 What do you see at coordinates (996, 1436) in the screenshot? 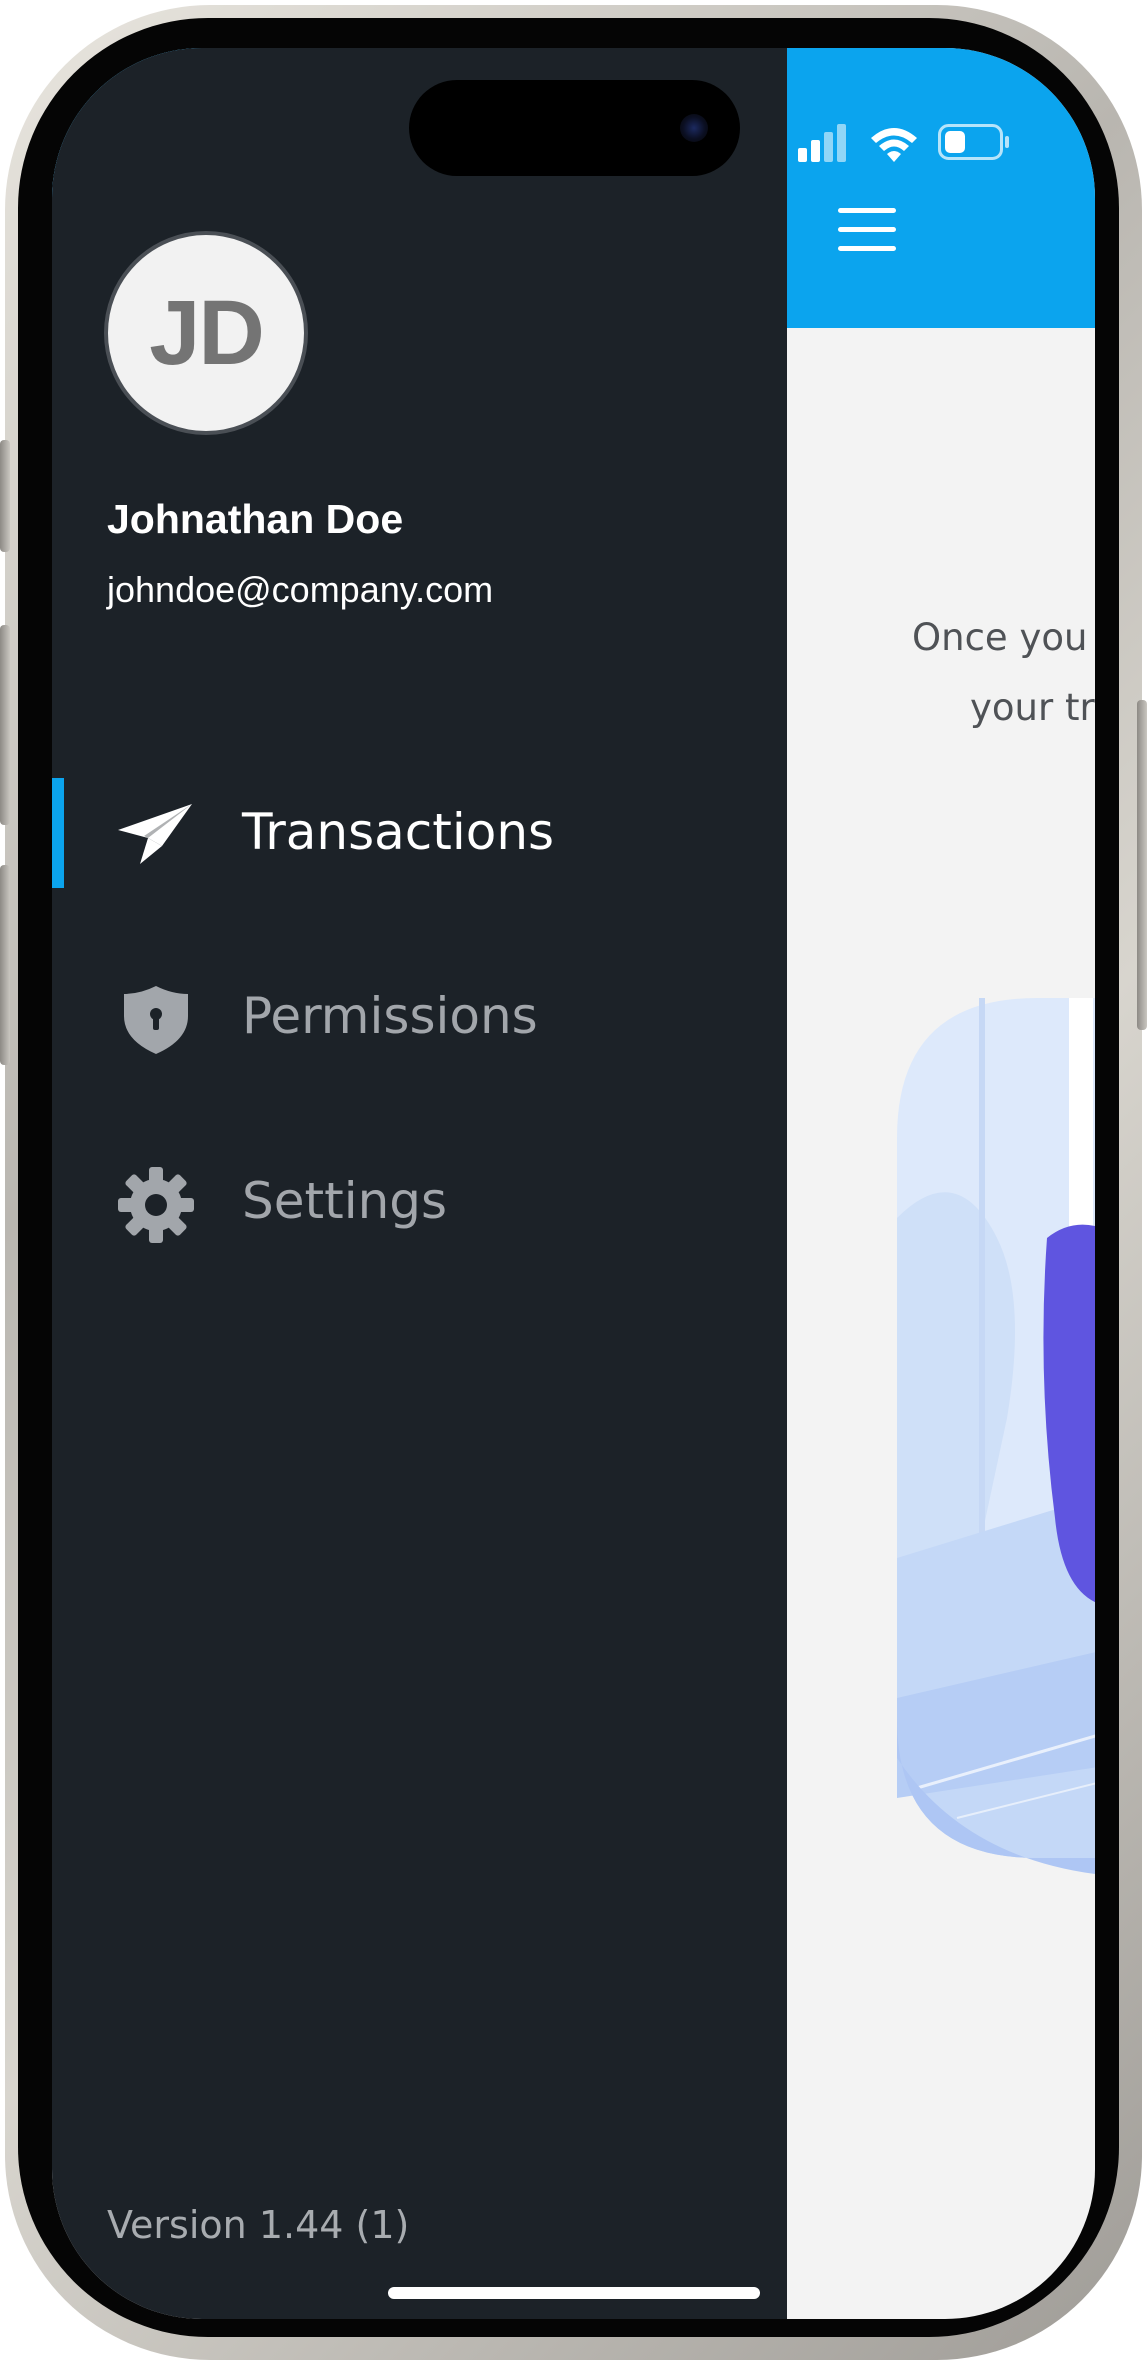
I see `empty-state-illustration` at bounding box center [996, 1436].